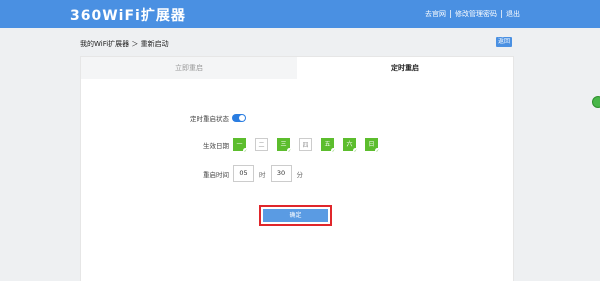 Image resolution: width=600 pixels, height=281 pixels. What do you see at coordinates (504, 42) in the screenshot?
I see `back-button: 返回` at bounding box center [504, 42].